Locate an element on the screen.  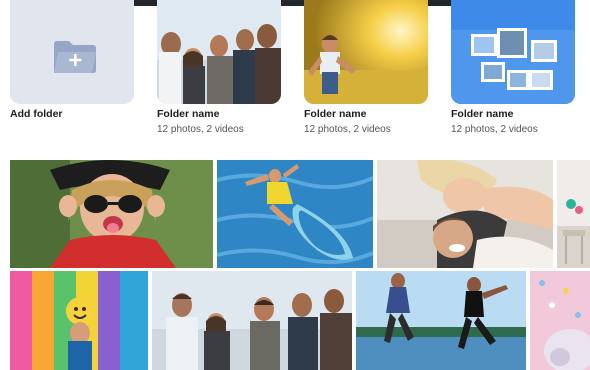
pastel-decor-photo is located at coordinates (560, 320).